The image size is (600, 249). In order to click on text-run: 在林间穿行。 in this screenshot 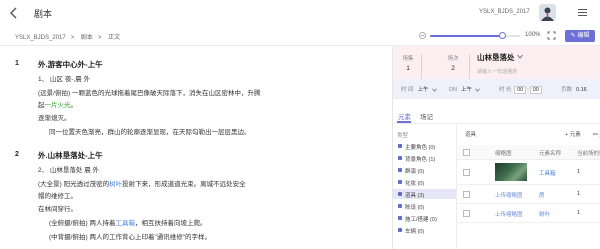, I will do `click(57, 209)`.